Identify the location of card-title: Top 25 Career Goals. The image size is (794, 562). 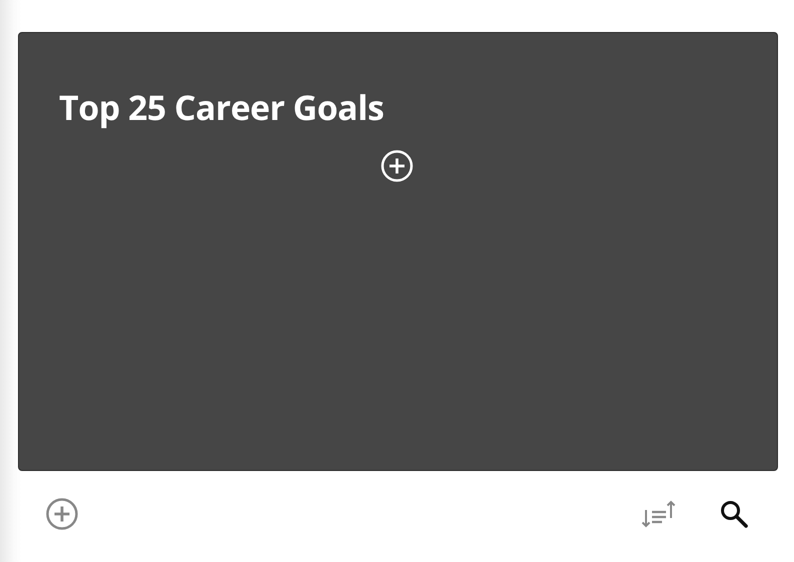
(221, 108).